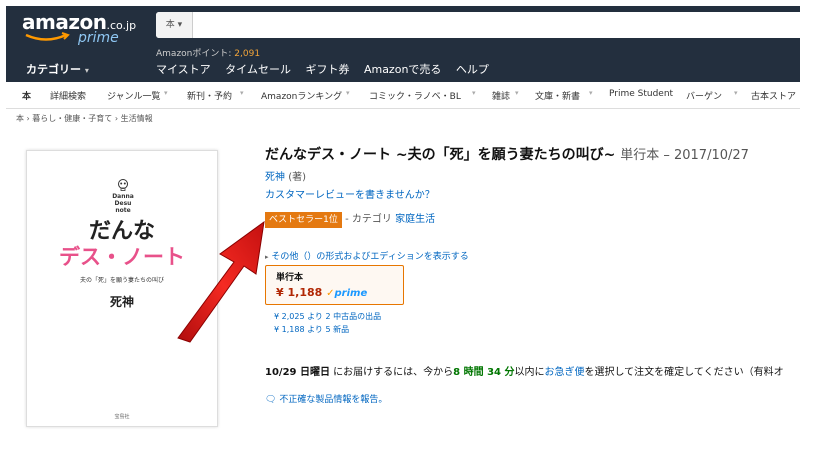  I want to click on author-role: (著), so click(297, 177).